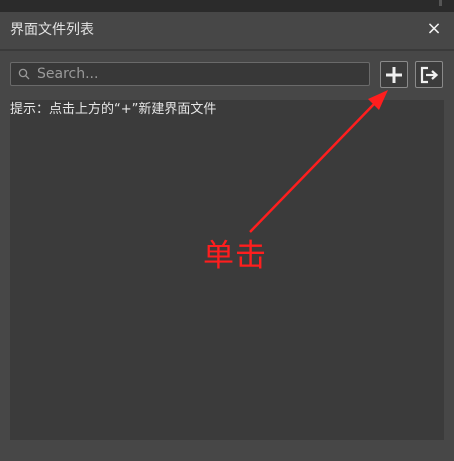 The height and width of the screenshot is (461, 454). What do you see at coordinates (24, 74) in the screenshot?
I see `search-icon` at bounding box center [24, 74].